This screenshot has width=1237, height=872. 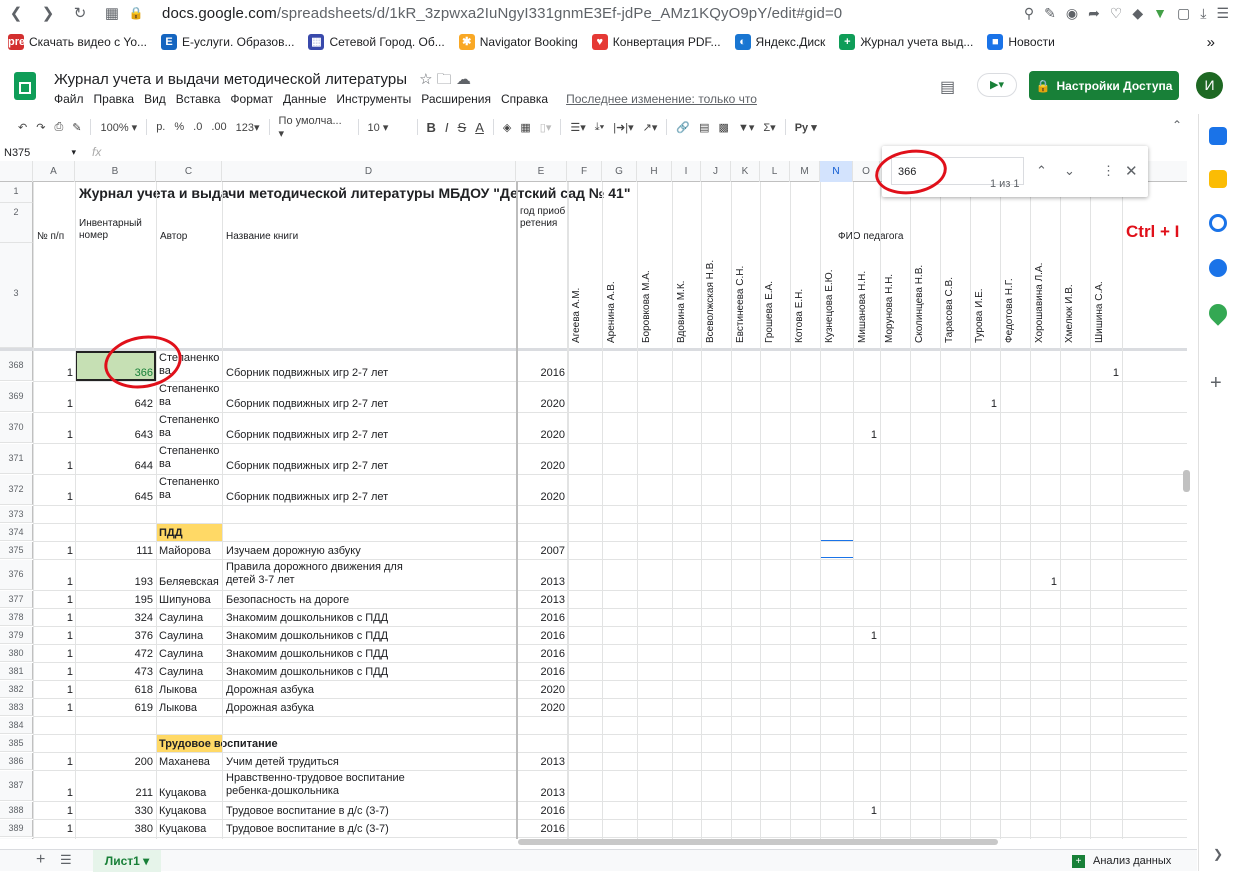 I want to click on menu-item: Правка, so click(x=114, y=99).